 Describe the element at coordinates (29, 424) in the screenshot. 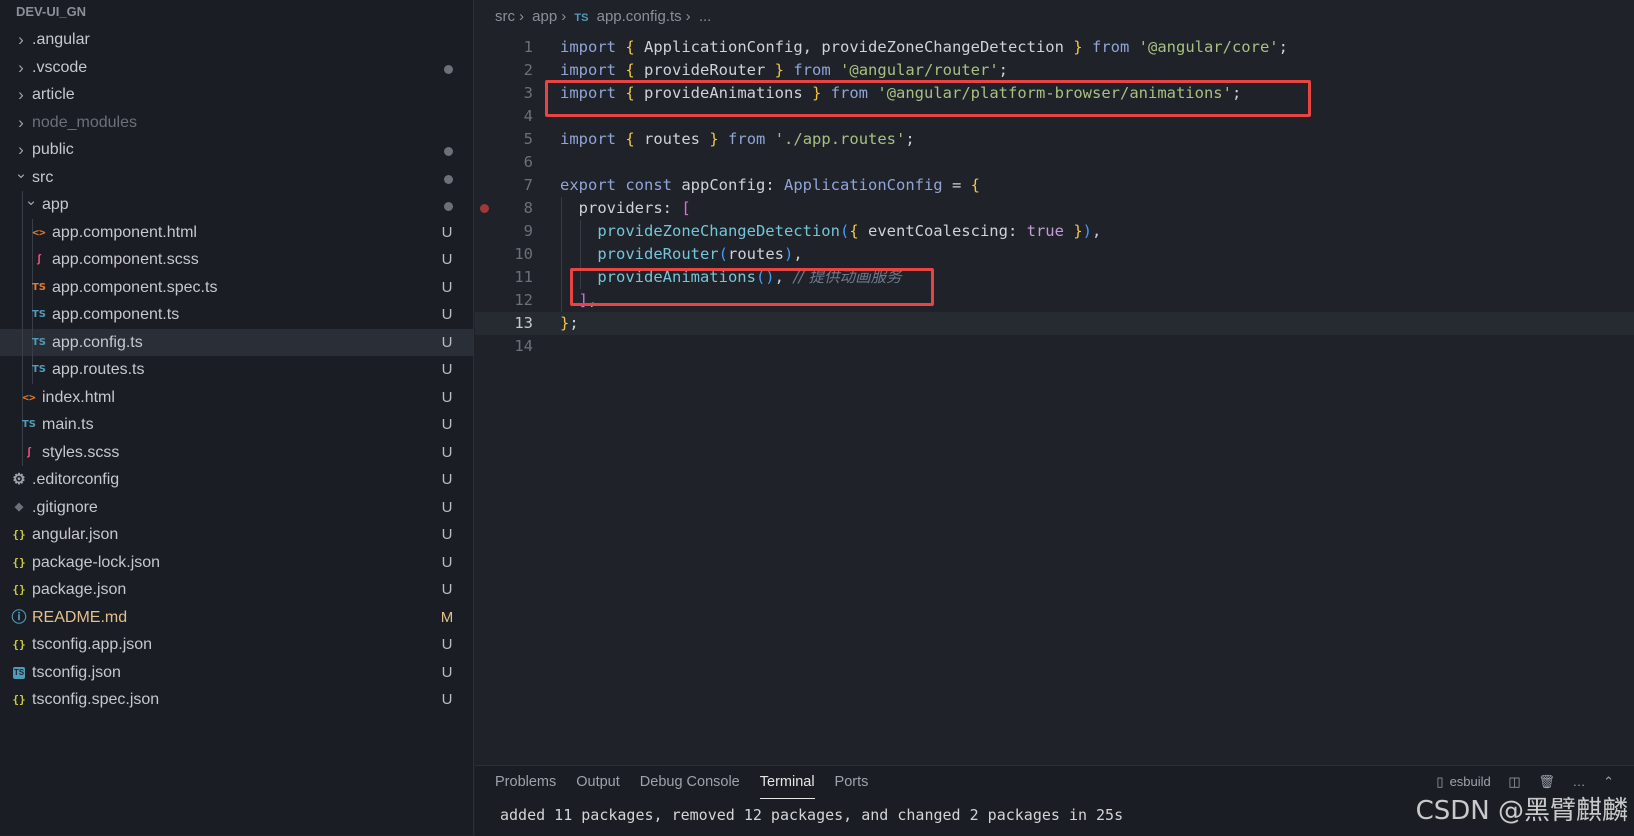

I see `typescript-file-icon: TS` at that location.